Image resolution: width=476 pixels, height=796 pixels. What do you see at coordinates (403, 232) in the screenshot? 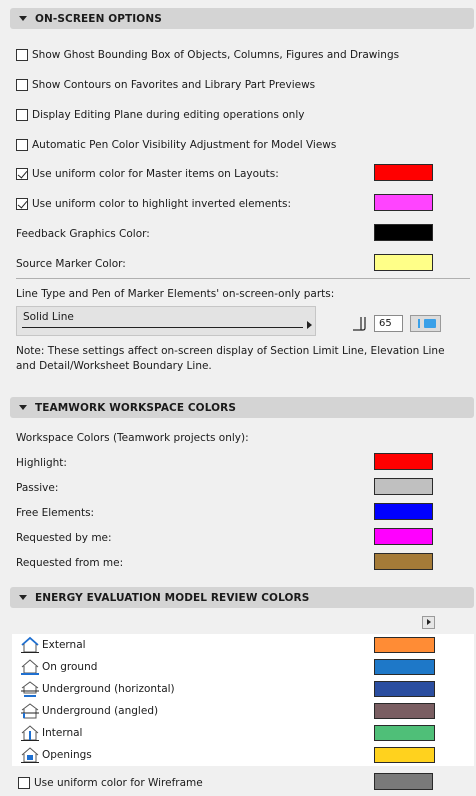
I see `feedback-graphics-color-swatch` at bounding box center [403, 232].